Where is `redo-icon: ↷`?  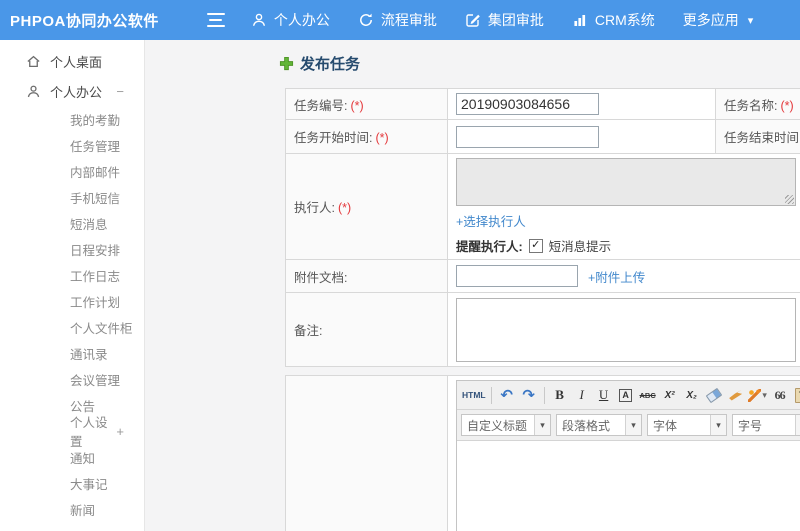 redo-icon: ↷ is located at coordinates (529, 395).